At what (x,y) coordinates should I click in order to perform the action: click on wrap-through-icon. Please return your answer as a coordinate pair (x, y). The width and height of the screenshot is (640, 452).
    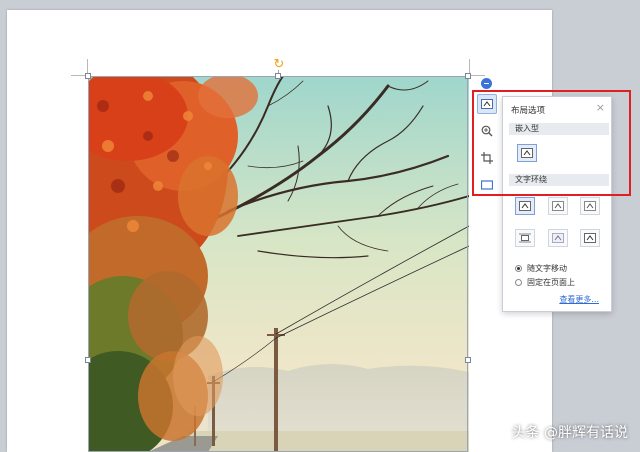
    Looking at the image, I should click on (590, 206).